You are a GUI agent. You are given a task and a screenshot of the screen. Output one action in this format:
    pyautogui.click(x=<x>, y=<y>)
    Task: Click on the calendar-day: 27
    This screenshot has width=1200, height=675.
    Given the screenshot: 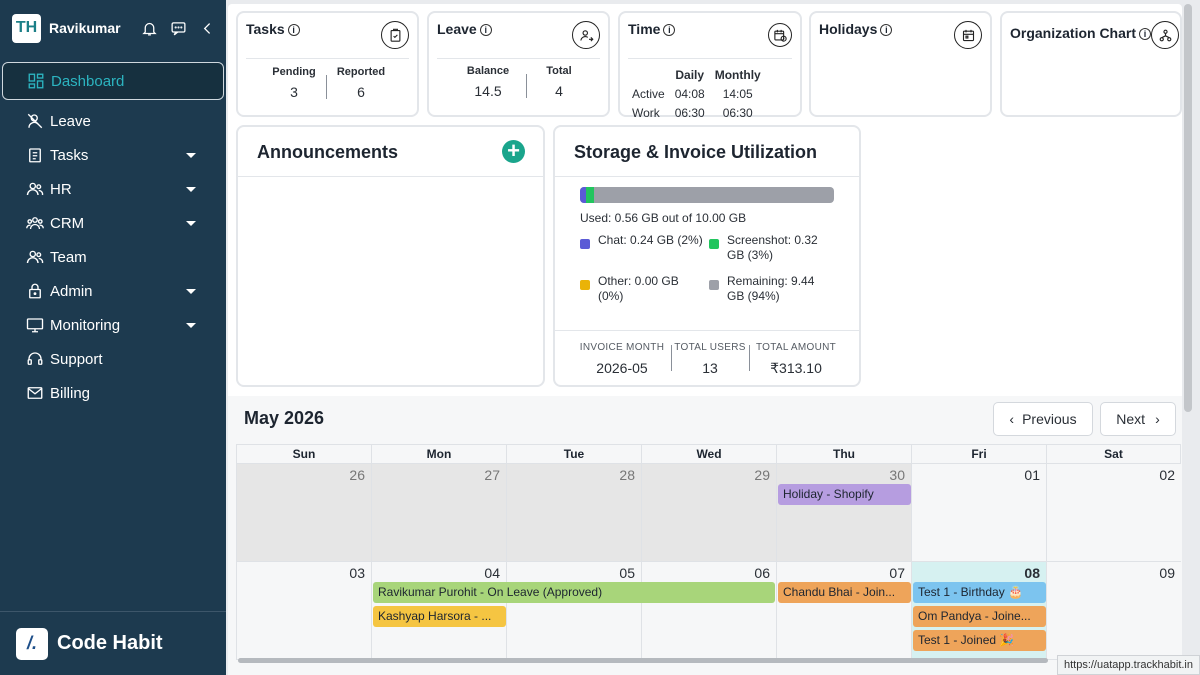 What is the action you would take?
    pyautogui.click(x=438, y=513)
    